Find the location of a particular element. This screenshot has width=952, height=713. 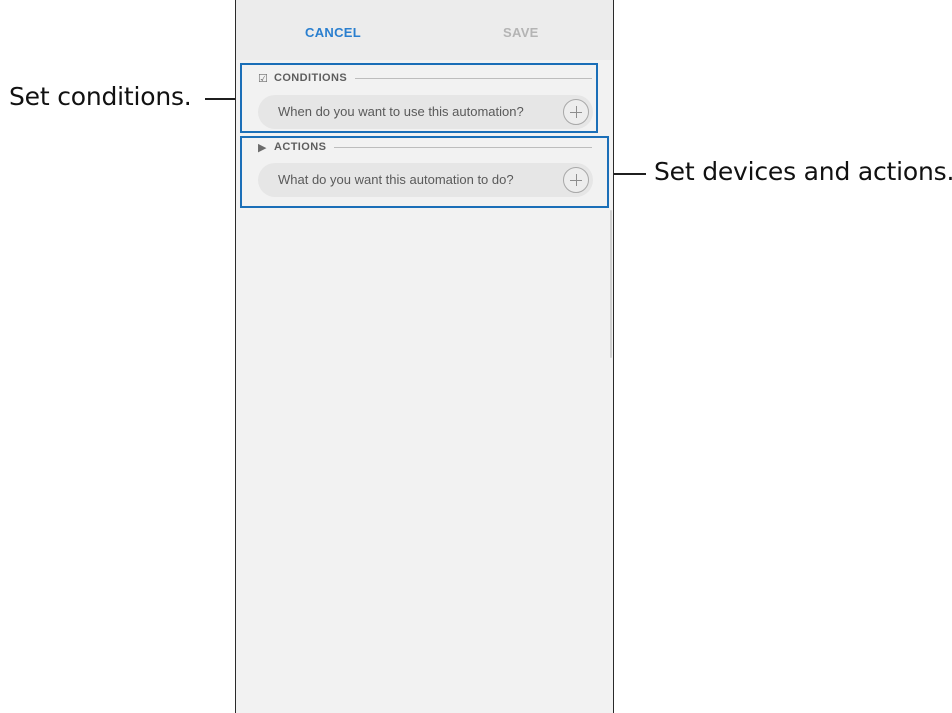

callout-line-actions is located at coordinates (627, 174).